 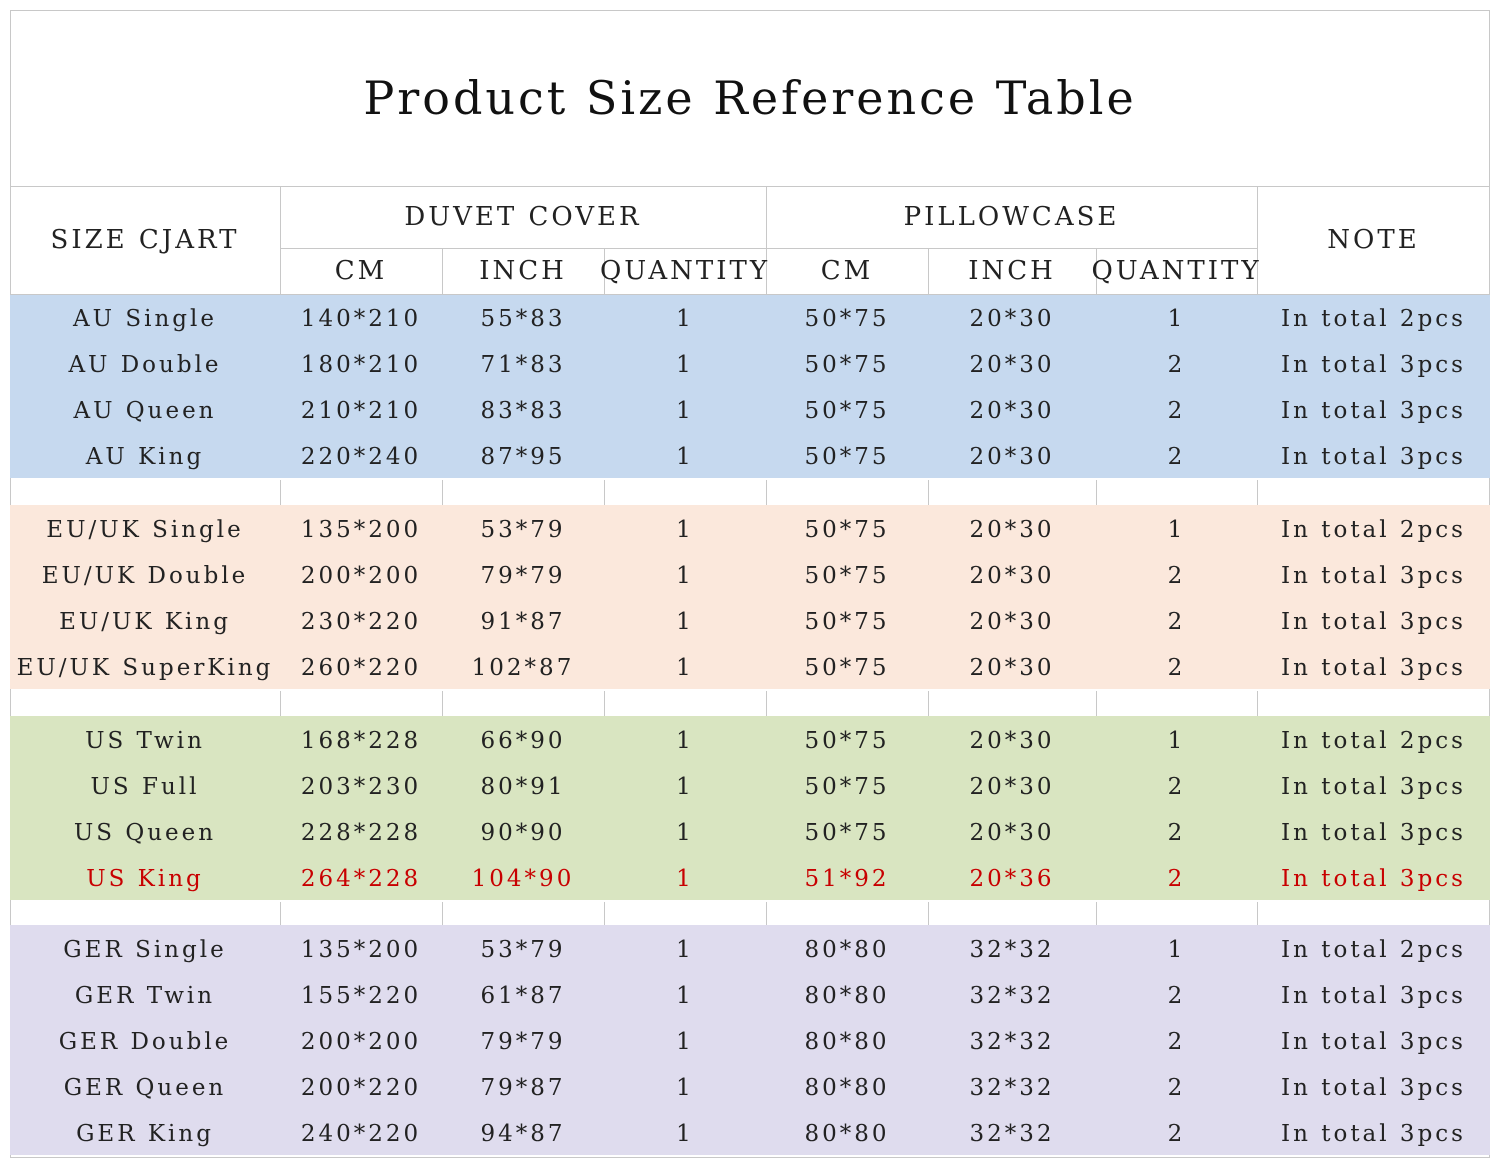 What do you see at coordinates (145, 530) in the screenshot?
I see `cell-size-name: EU/UK Single` at bounding box center [145, 530].